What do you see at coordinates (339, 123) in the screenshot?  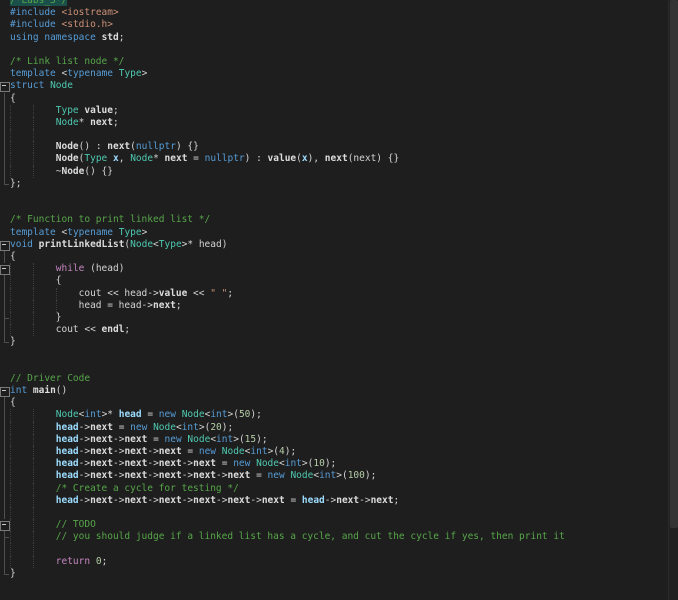 I see `code-line: Node* next;` at bounding box center [339, 123].